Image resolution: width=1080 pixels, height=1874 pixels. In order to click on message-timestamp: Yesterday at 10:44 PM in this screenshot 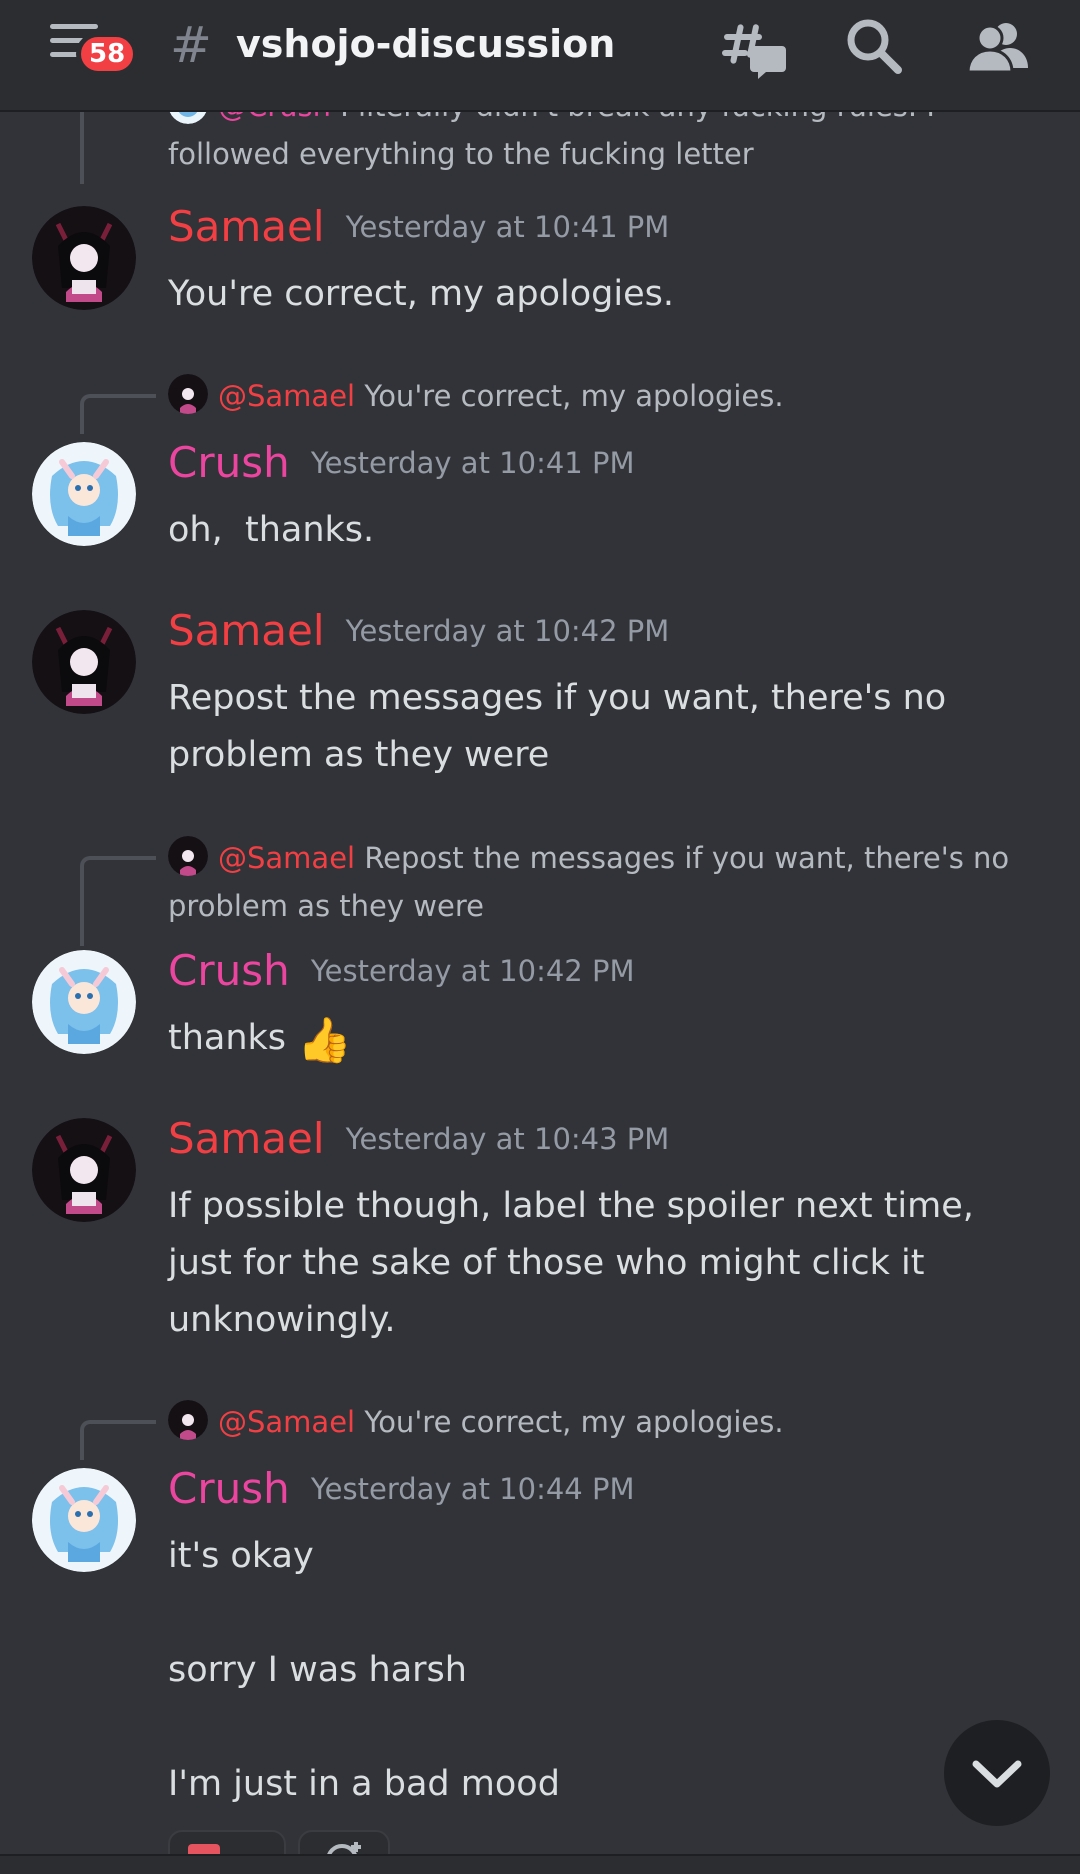, I will do `click(472, 1489)`.